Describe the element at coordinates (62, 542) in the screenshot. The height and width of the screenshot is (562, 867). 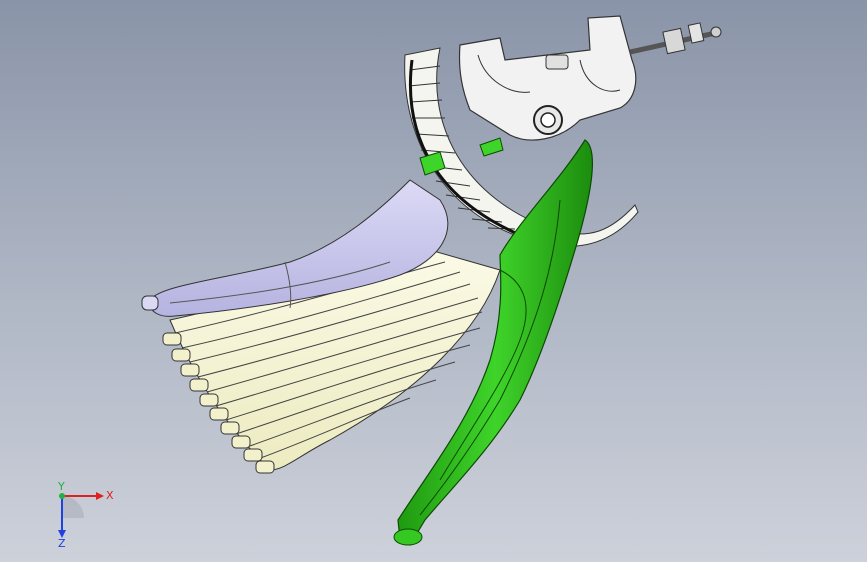
I see `z-axis-label: Z` at that location.